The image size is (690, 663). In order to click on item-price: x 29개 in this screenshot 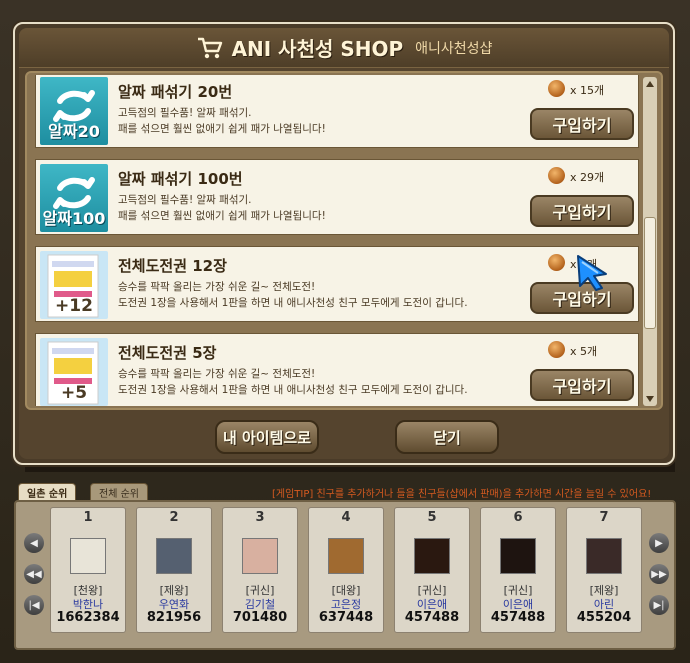, I will do `click(587, 177)`.